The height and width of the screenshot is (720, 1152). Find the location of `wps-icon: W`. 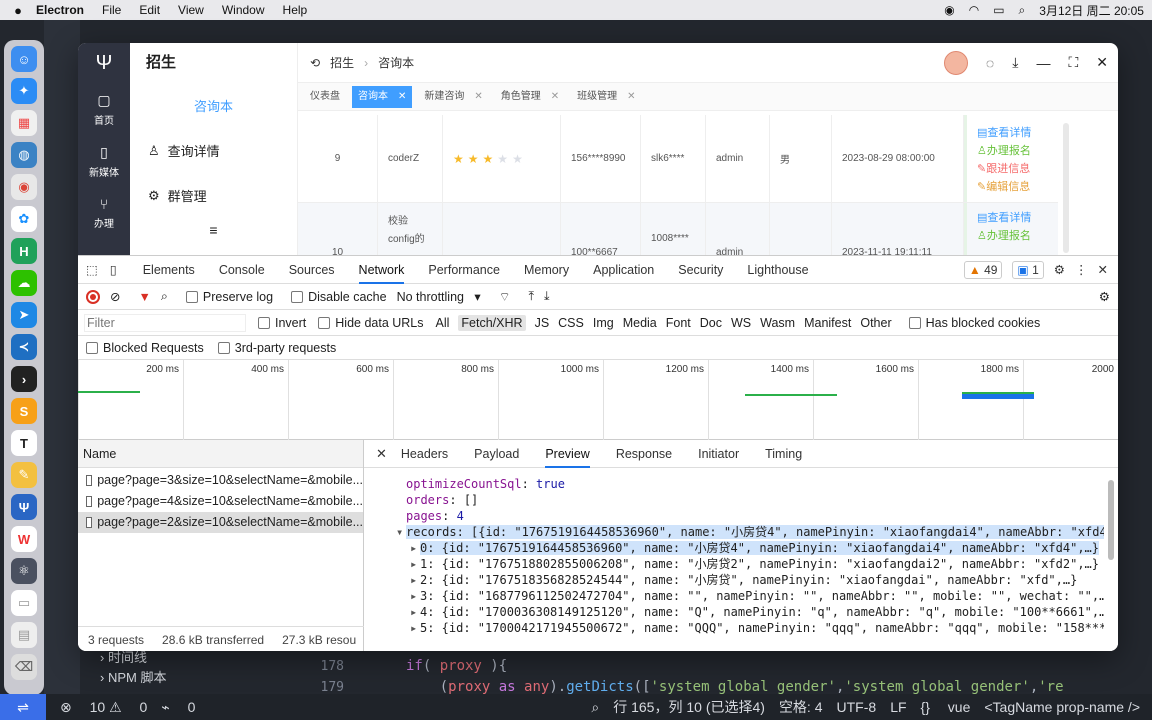

wps-icon: W is located at coordinates (24, 539).